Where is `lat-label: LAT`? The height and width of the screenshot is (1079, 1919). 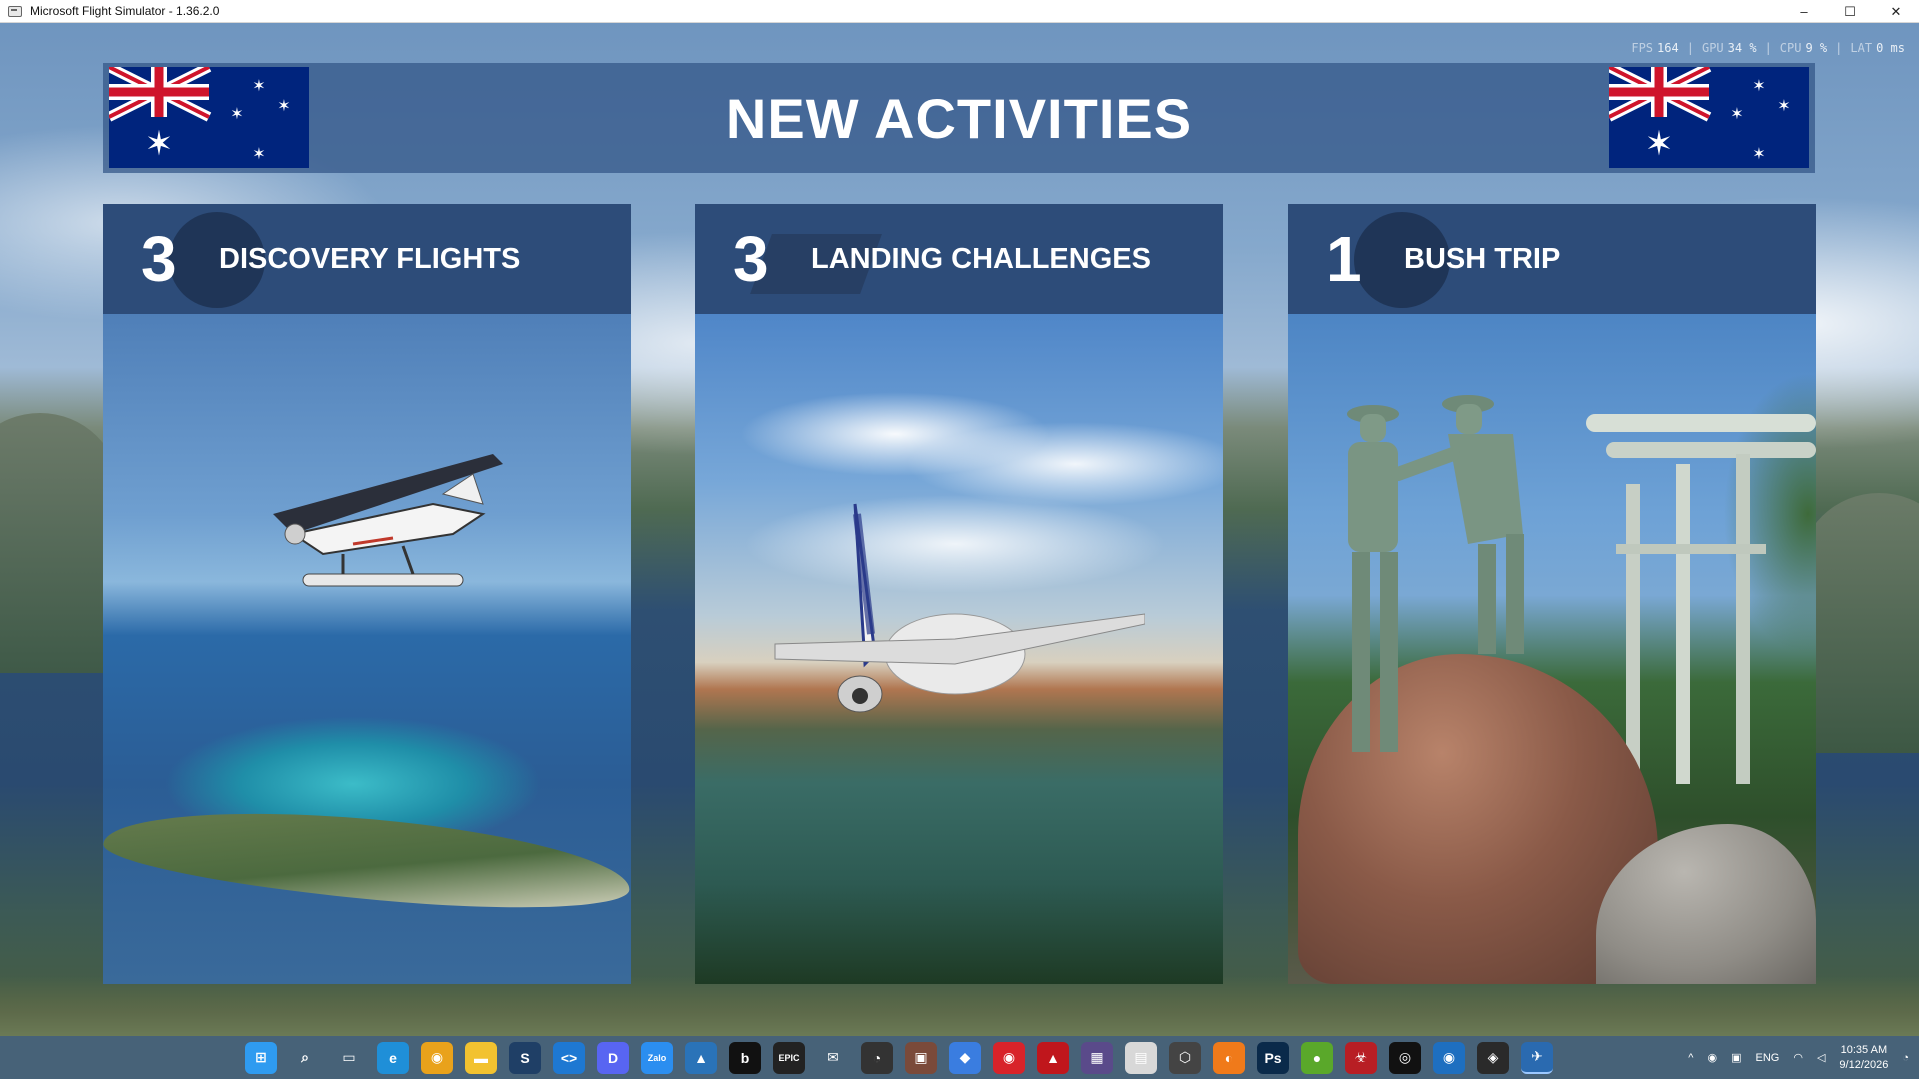
lat-label: LAT is located at coordinates (1861, 48).